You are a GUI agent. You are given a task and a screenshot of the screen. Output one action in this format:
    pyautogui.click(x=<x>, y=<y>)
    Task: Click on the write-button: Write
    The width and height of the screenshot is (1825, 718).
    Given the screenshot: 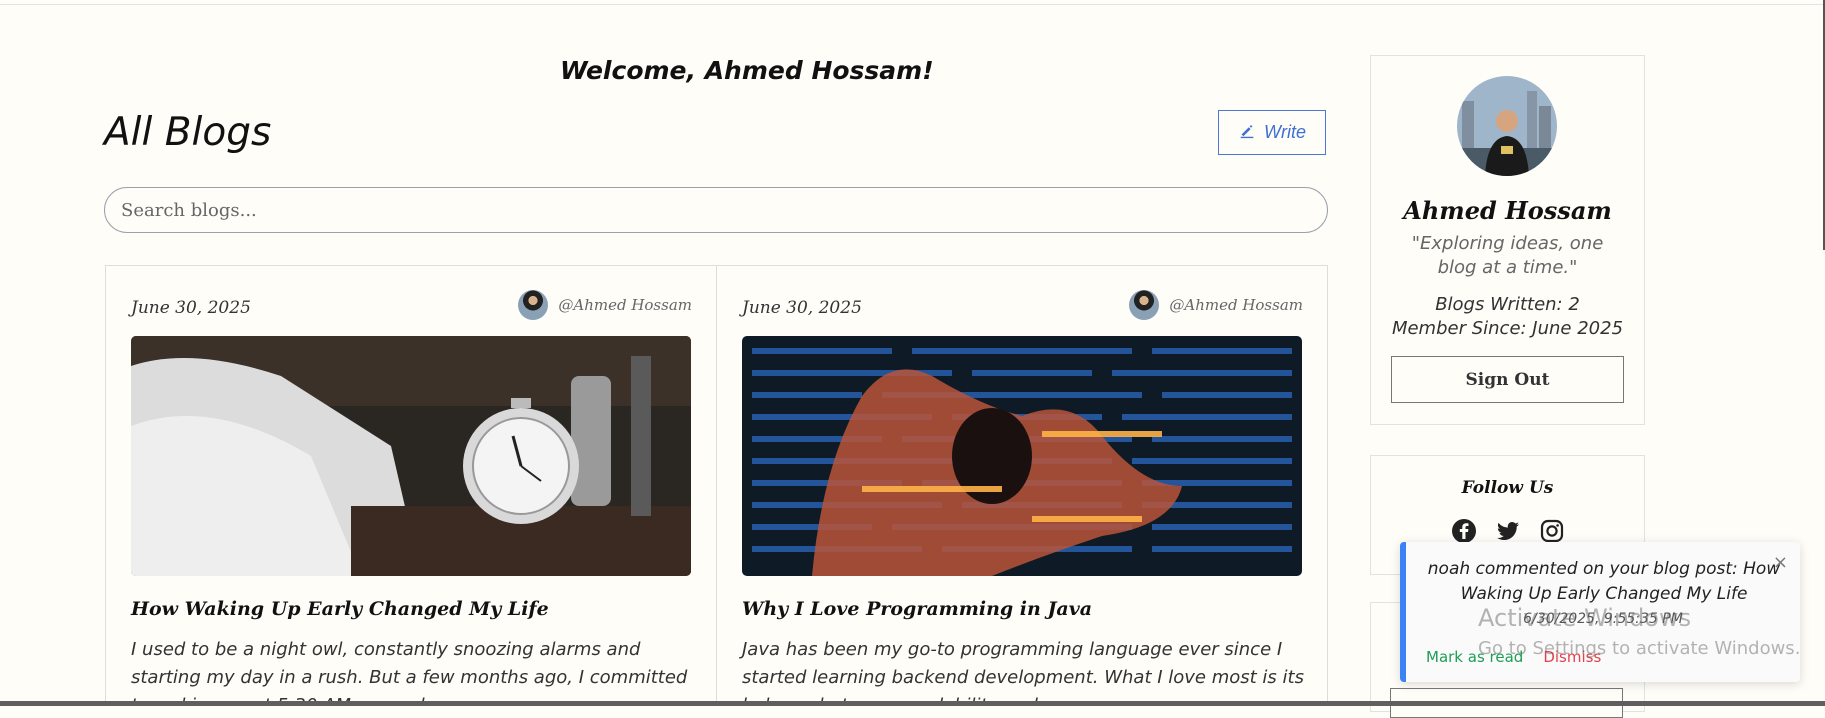 What is the action you would take?
    pyautogui.click(x=1272, y=132)
    